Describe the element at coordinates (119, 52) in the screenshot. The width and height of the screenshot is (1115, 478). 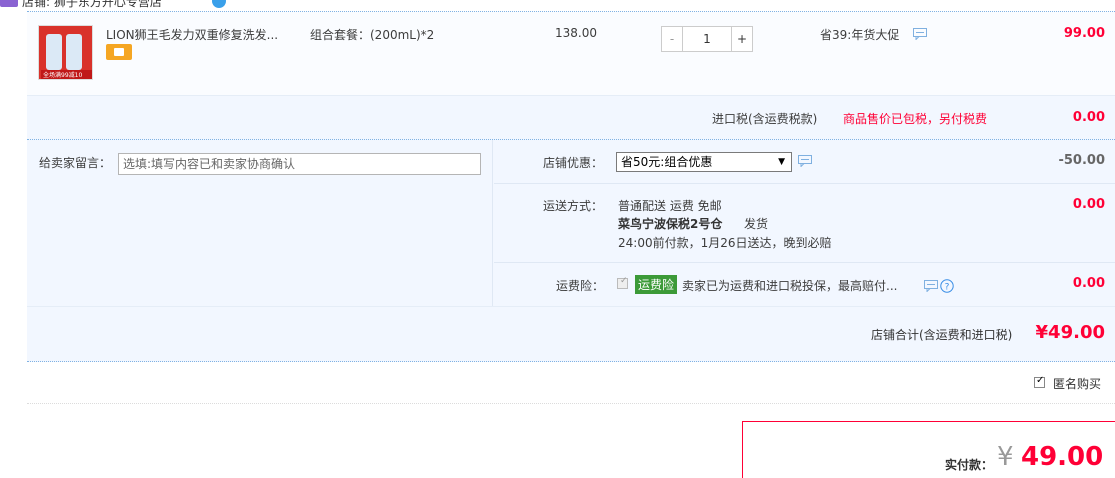
I see `product-card-icon` at that location.